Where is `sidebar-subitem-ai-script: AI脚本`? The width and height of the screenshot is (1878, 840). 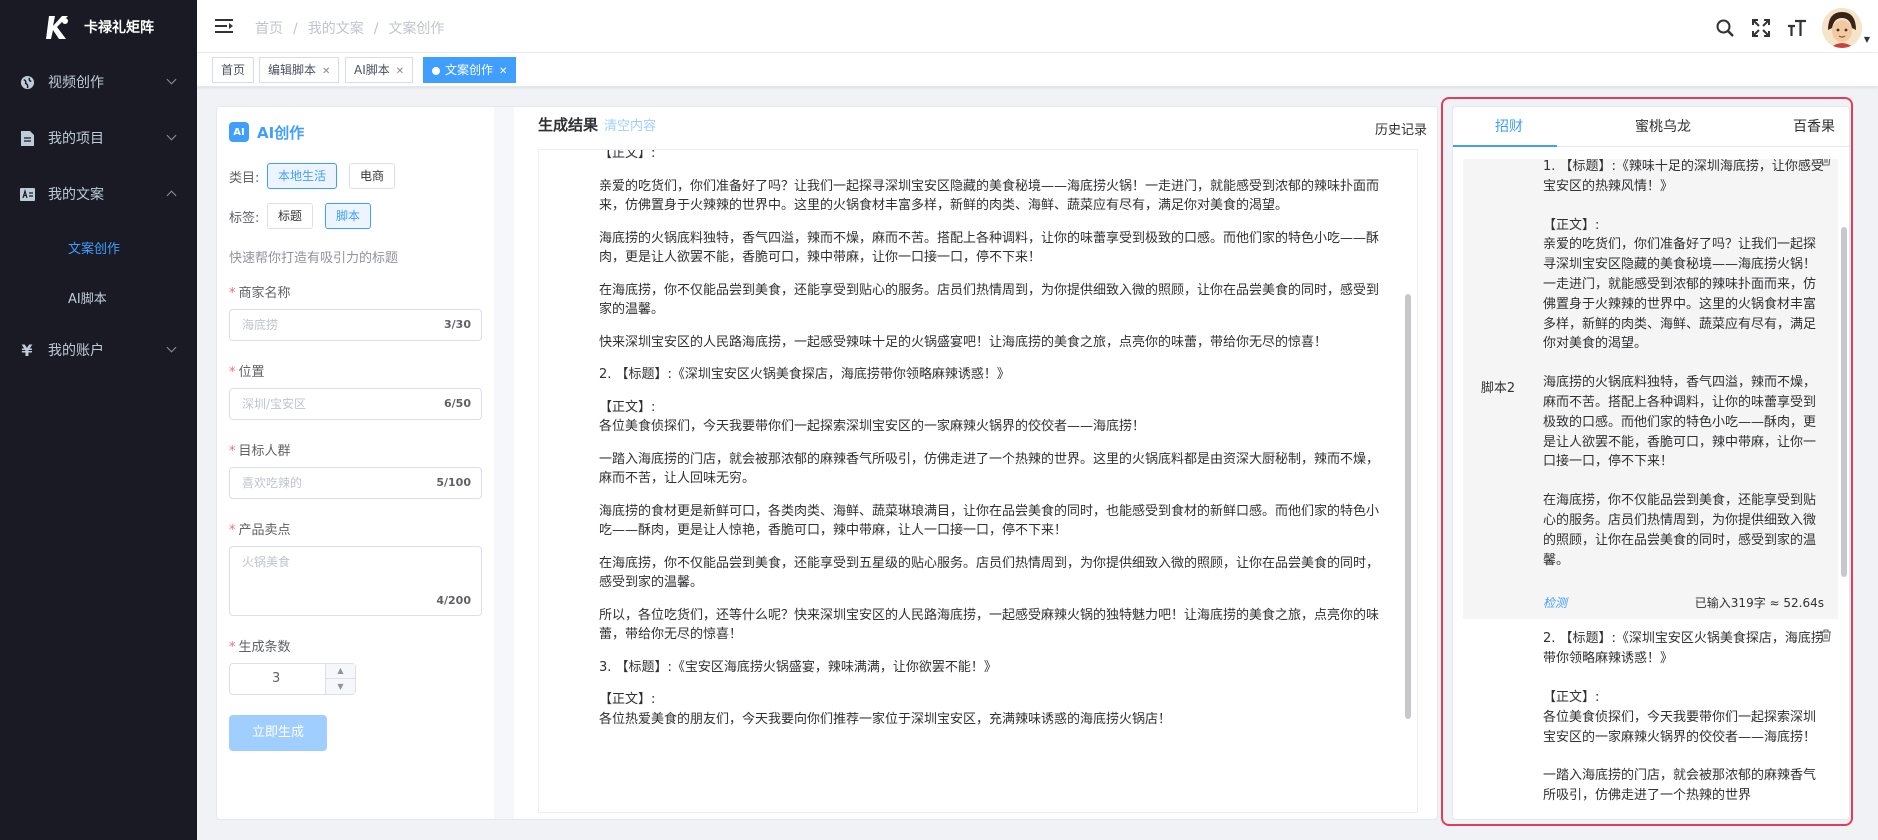 sidebar-subitem-ai-script: AI脚本 is located at coordinates (98, 297).